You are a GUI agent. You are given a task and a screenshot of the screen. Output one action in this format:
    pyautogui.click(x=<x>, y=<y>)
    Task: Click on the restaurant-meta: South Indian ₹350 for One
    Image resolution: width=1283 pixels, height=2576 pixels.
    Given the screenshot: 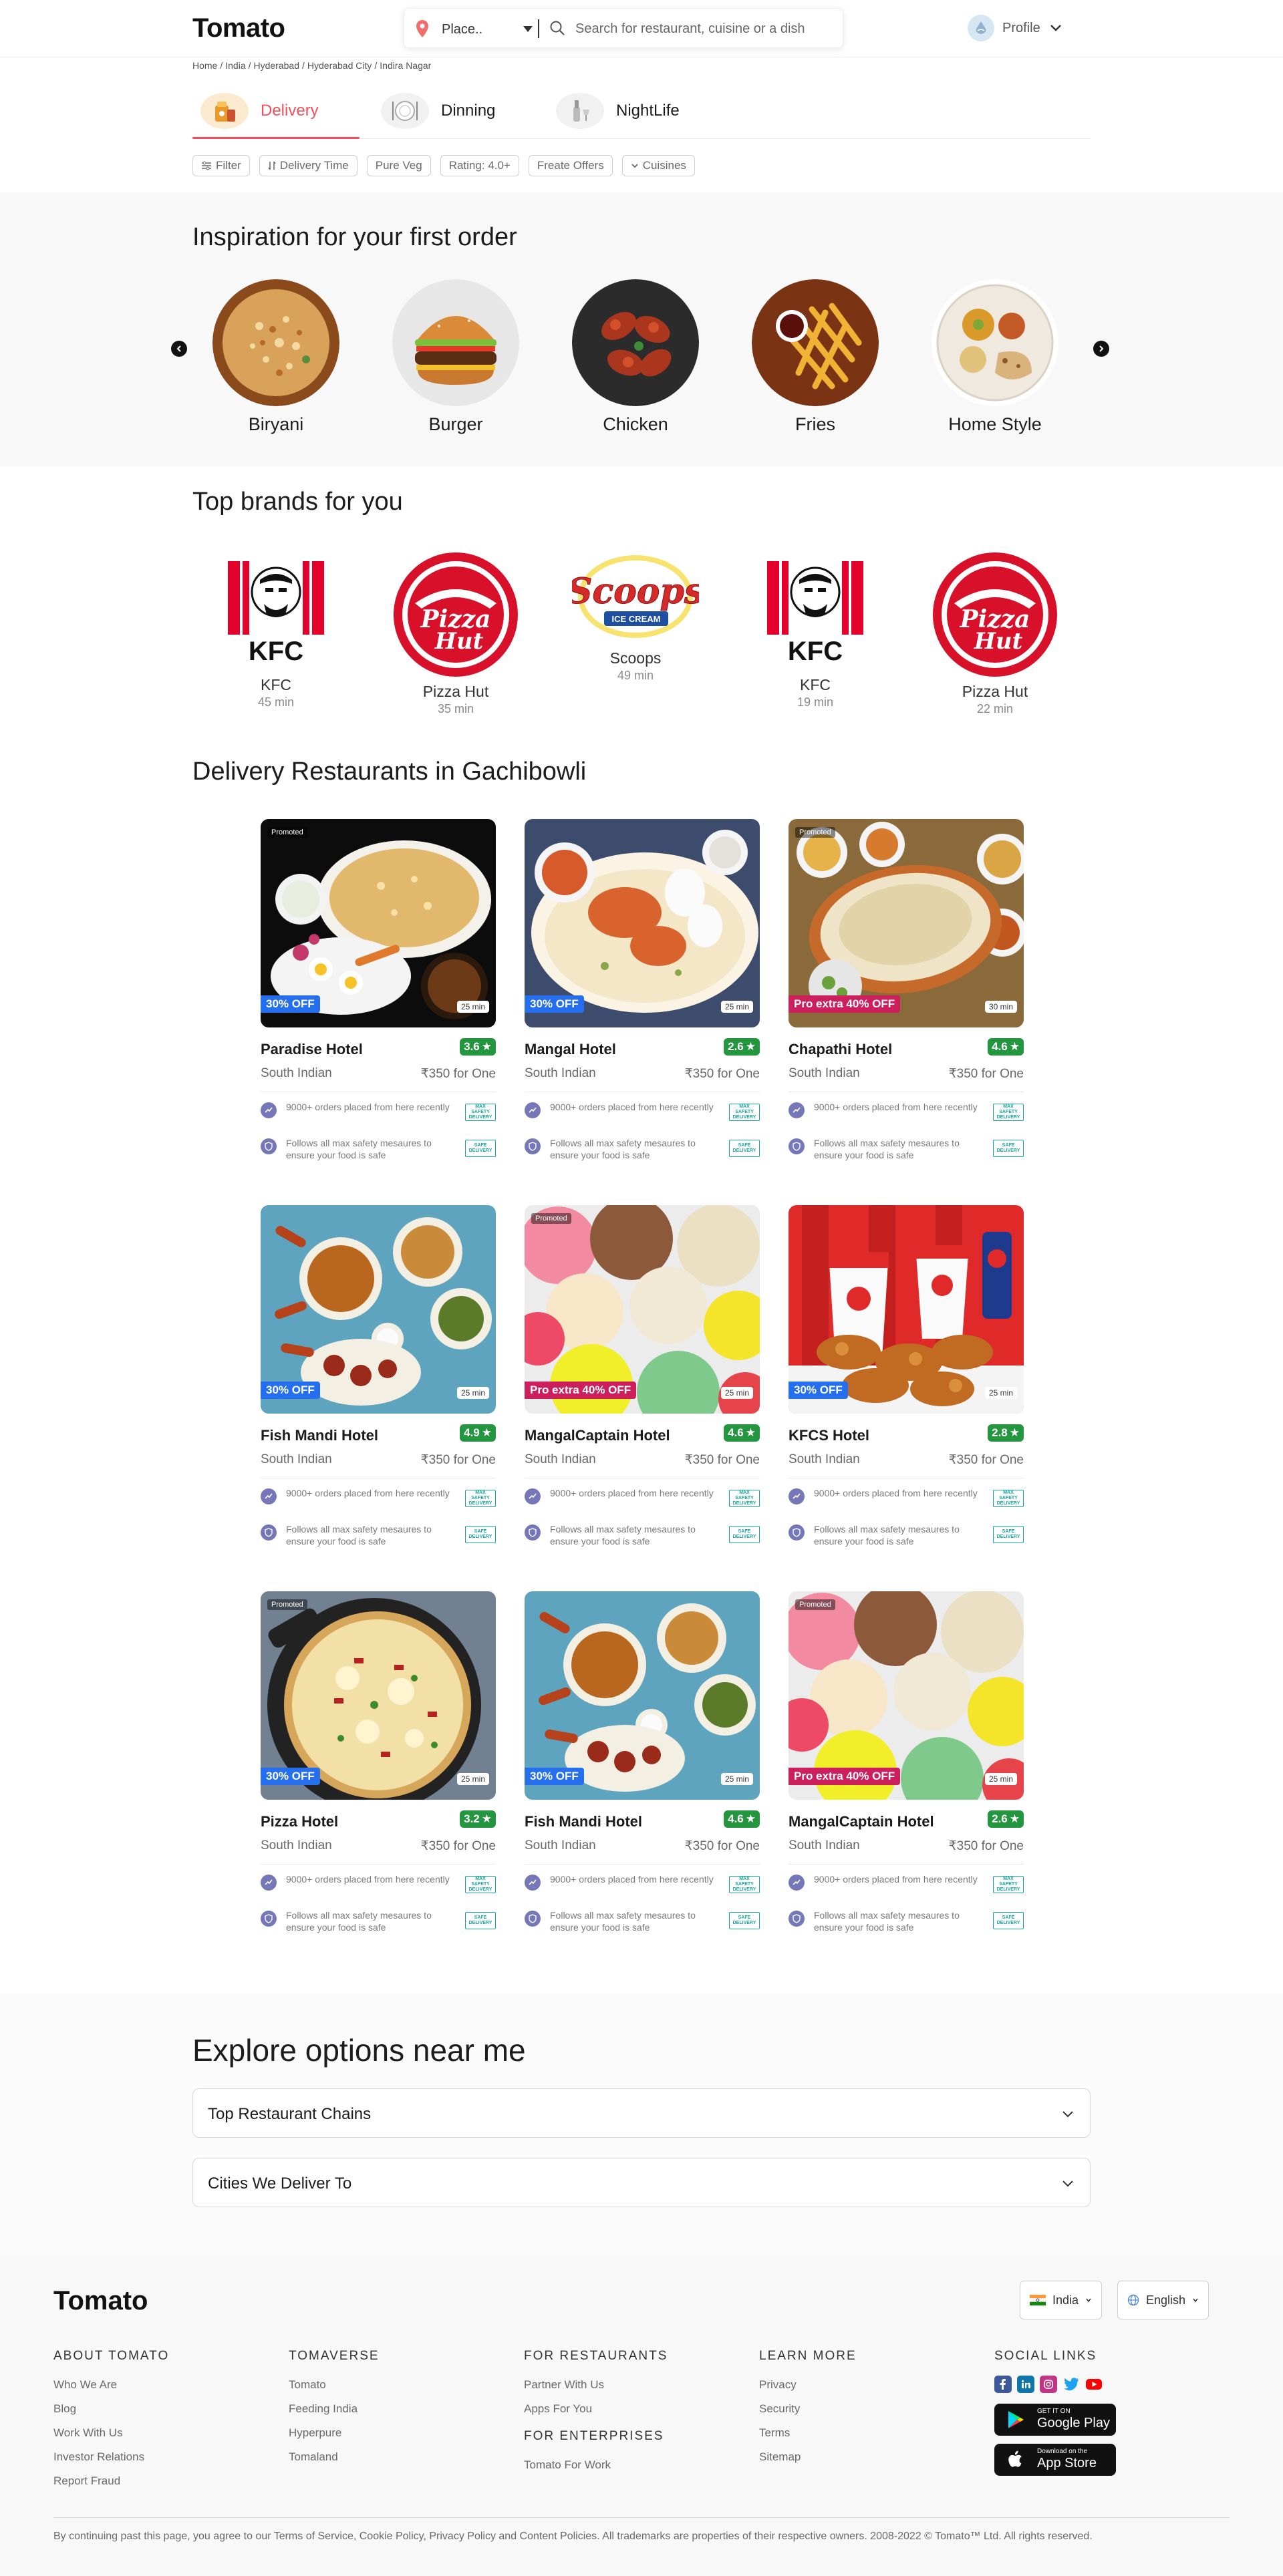 What is the action you would take?
    pyautogui.click(x=642, y=1845)
    